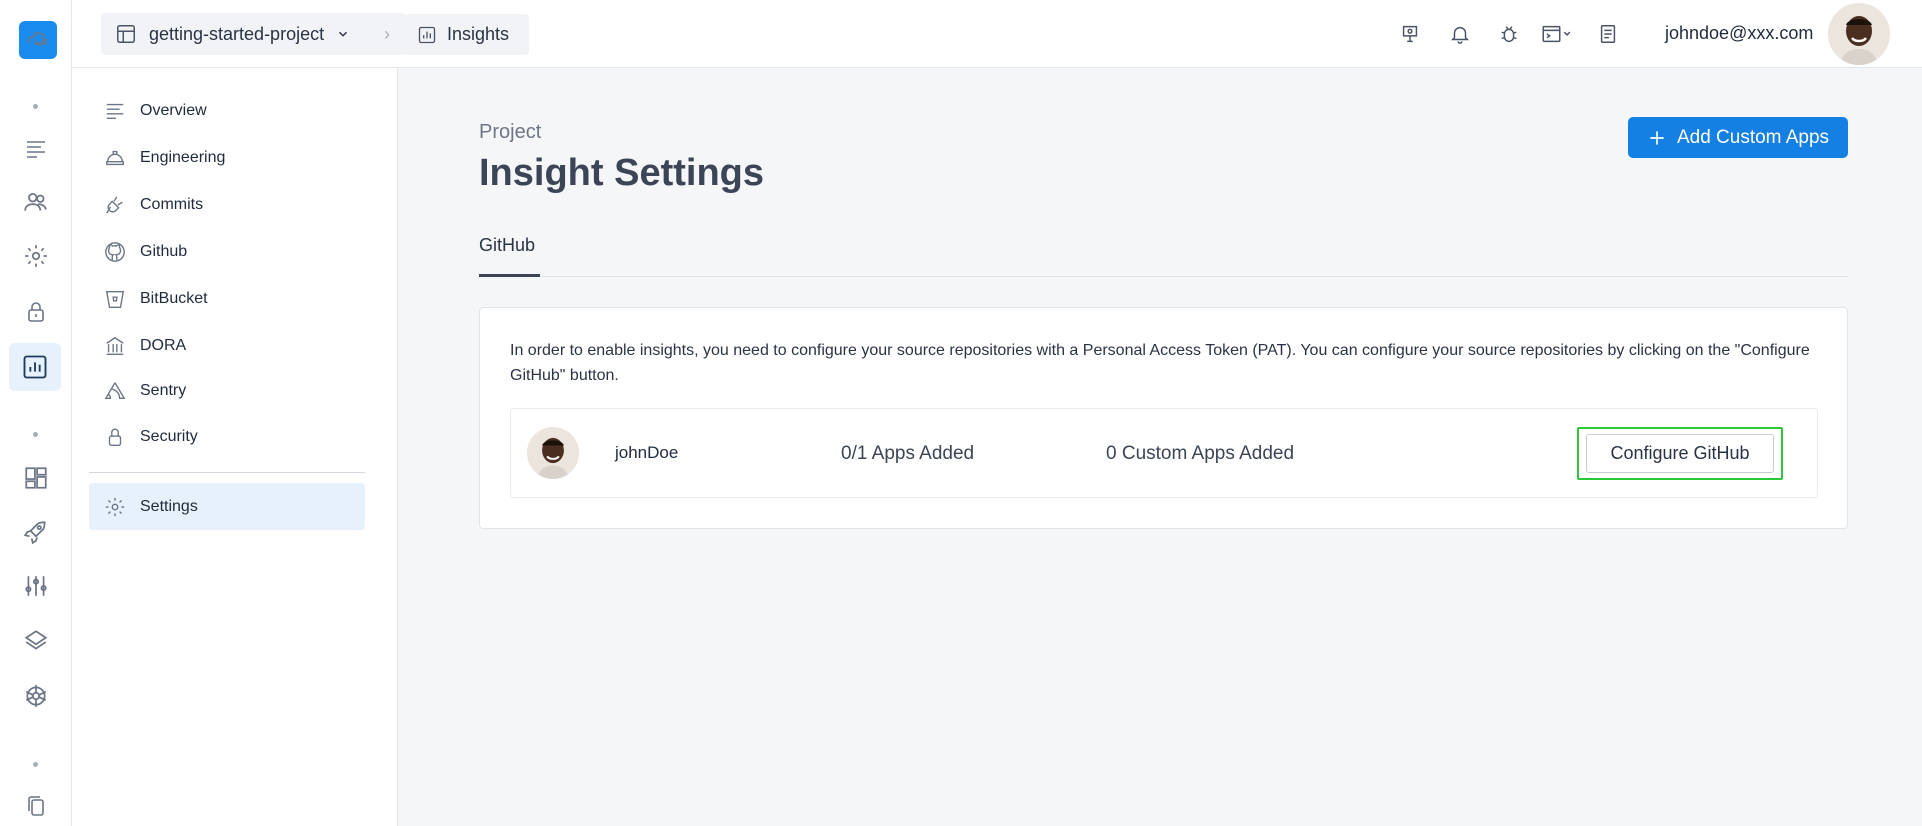  I want to click on menu-lines-icon, so click(36, 148).